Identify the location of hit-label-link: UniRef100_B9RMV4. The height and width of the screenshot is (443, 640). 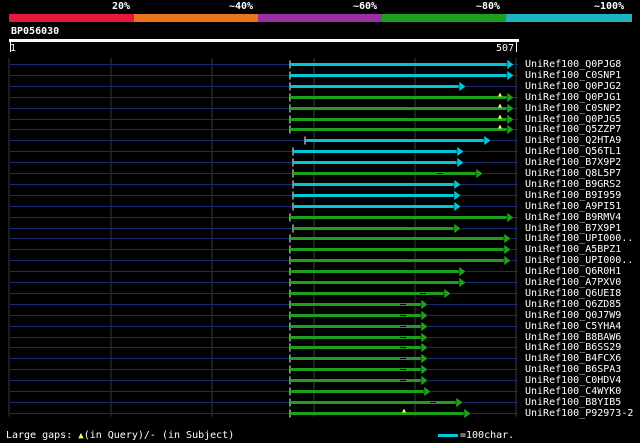
(573, 217).